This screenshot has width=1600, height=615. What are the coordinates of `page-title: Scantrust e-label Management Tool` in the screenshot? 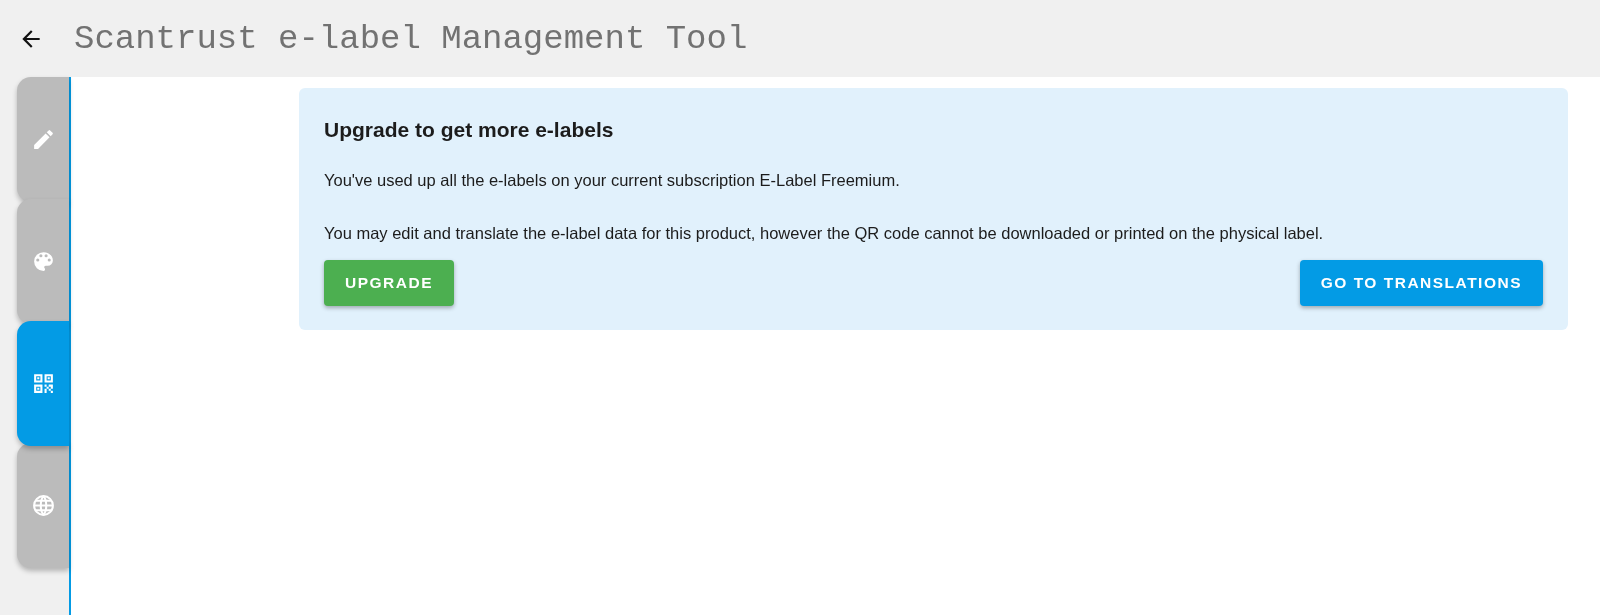 It's located at (411, 38).